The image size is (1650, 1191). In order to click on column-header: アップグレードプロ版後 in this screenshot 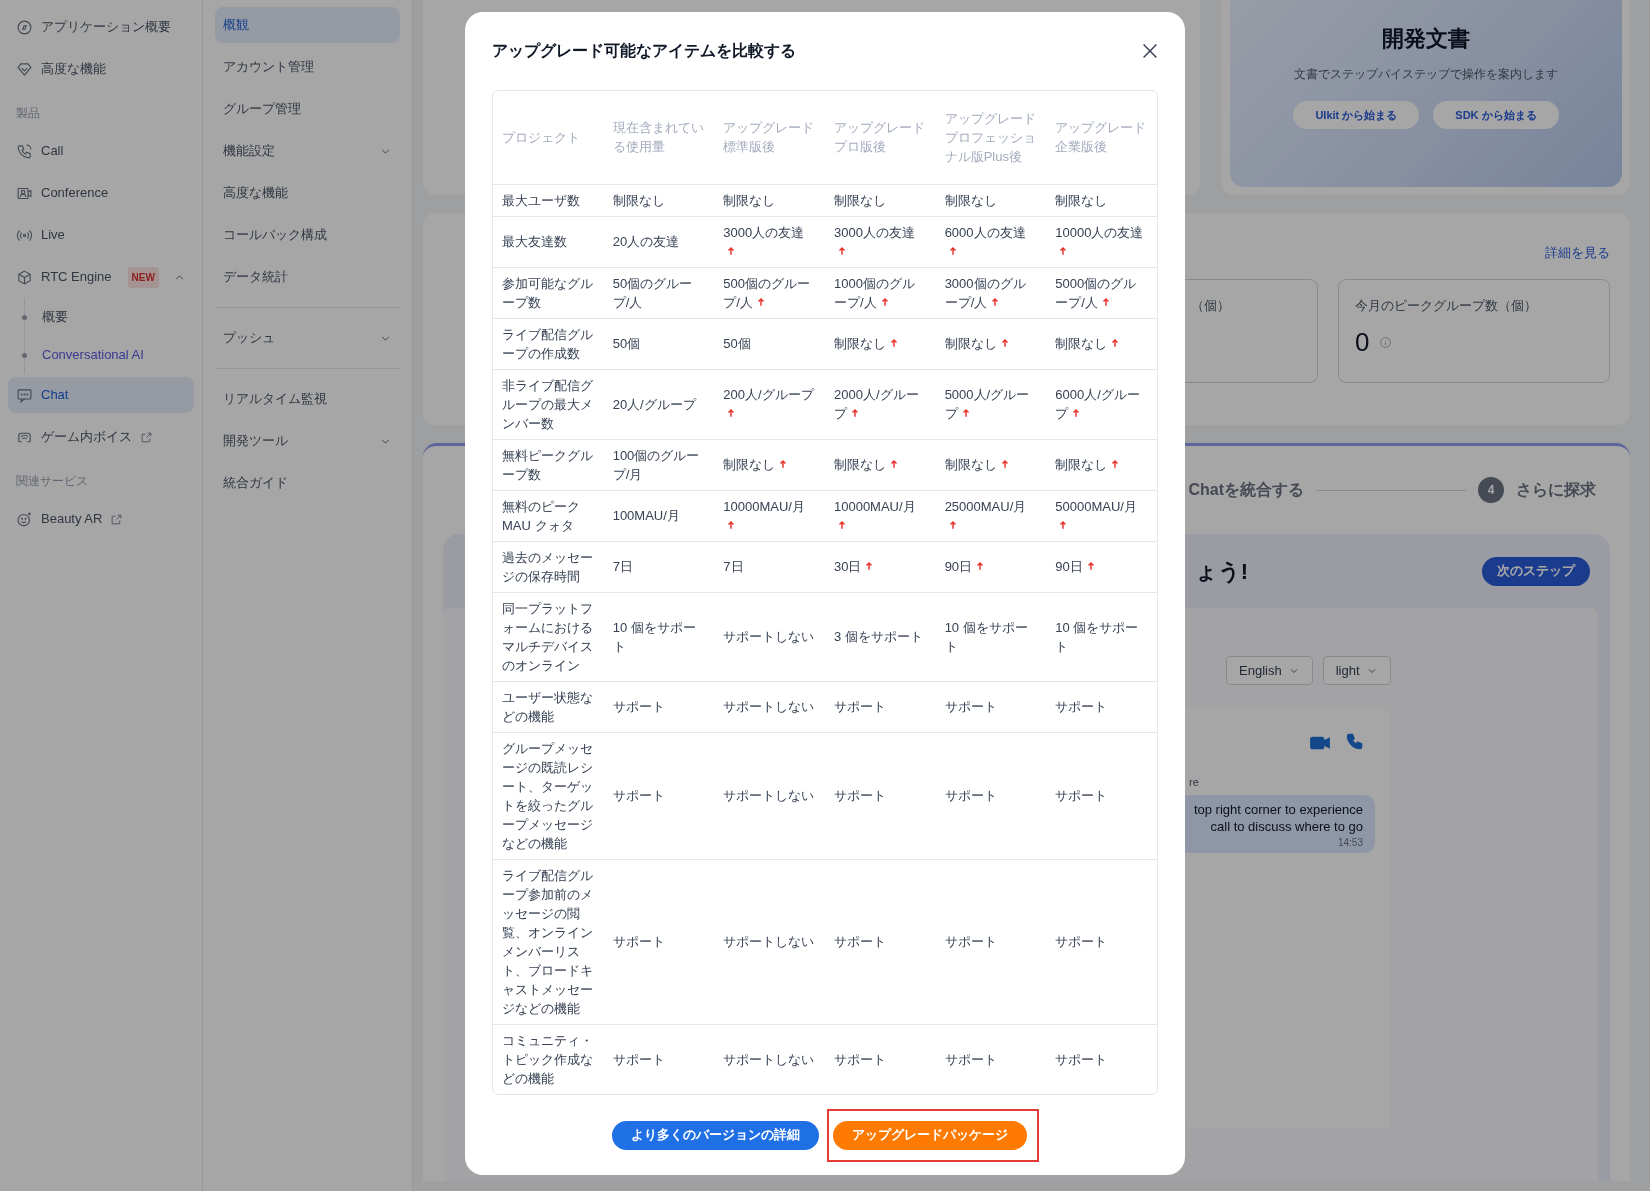, I will do `click(880, 137)`.